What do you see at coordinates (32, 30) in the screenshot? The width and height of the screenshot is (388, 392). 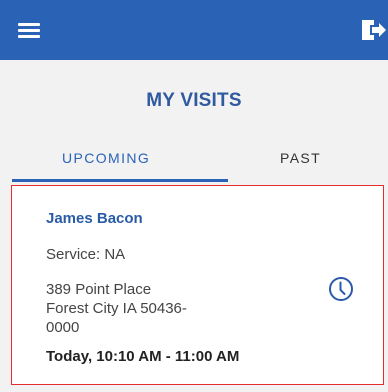 I see `hamburger-menu-icon` at bounding box center [32, 30].